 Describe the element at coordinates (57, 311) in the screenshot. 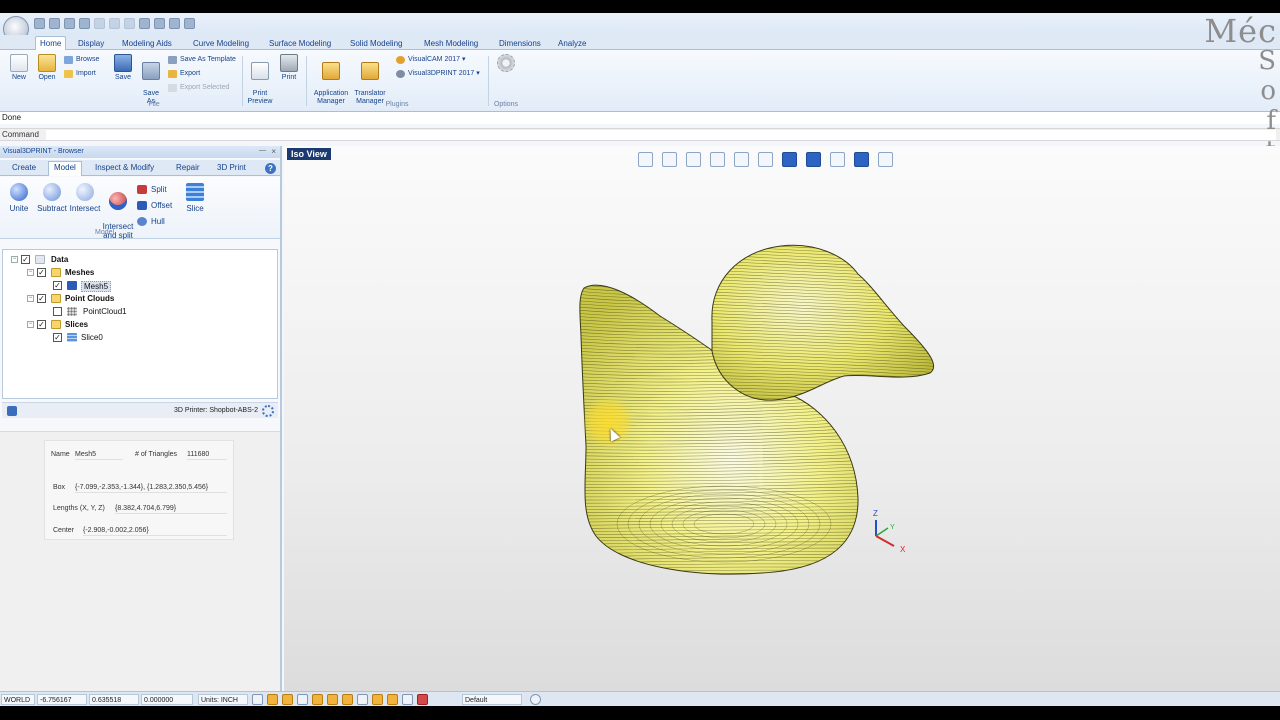

I see `checkbox-pointcloud1` at that location.